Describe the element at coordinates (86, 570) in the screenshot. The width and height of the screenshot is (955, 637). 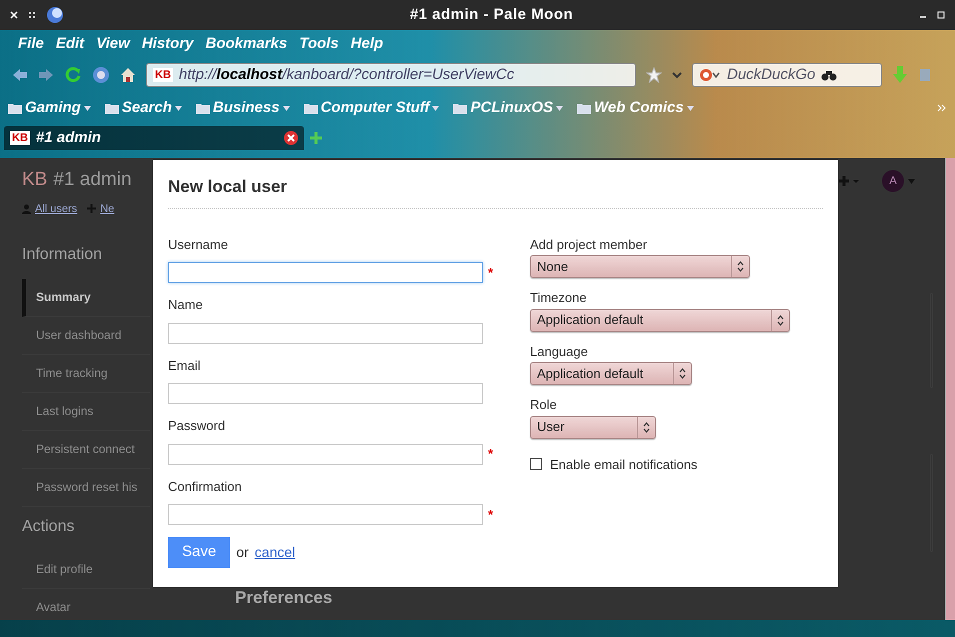
I see `sidebar-item: Edit profile` at that location.